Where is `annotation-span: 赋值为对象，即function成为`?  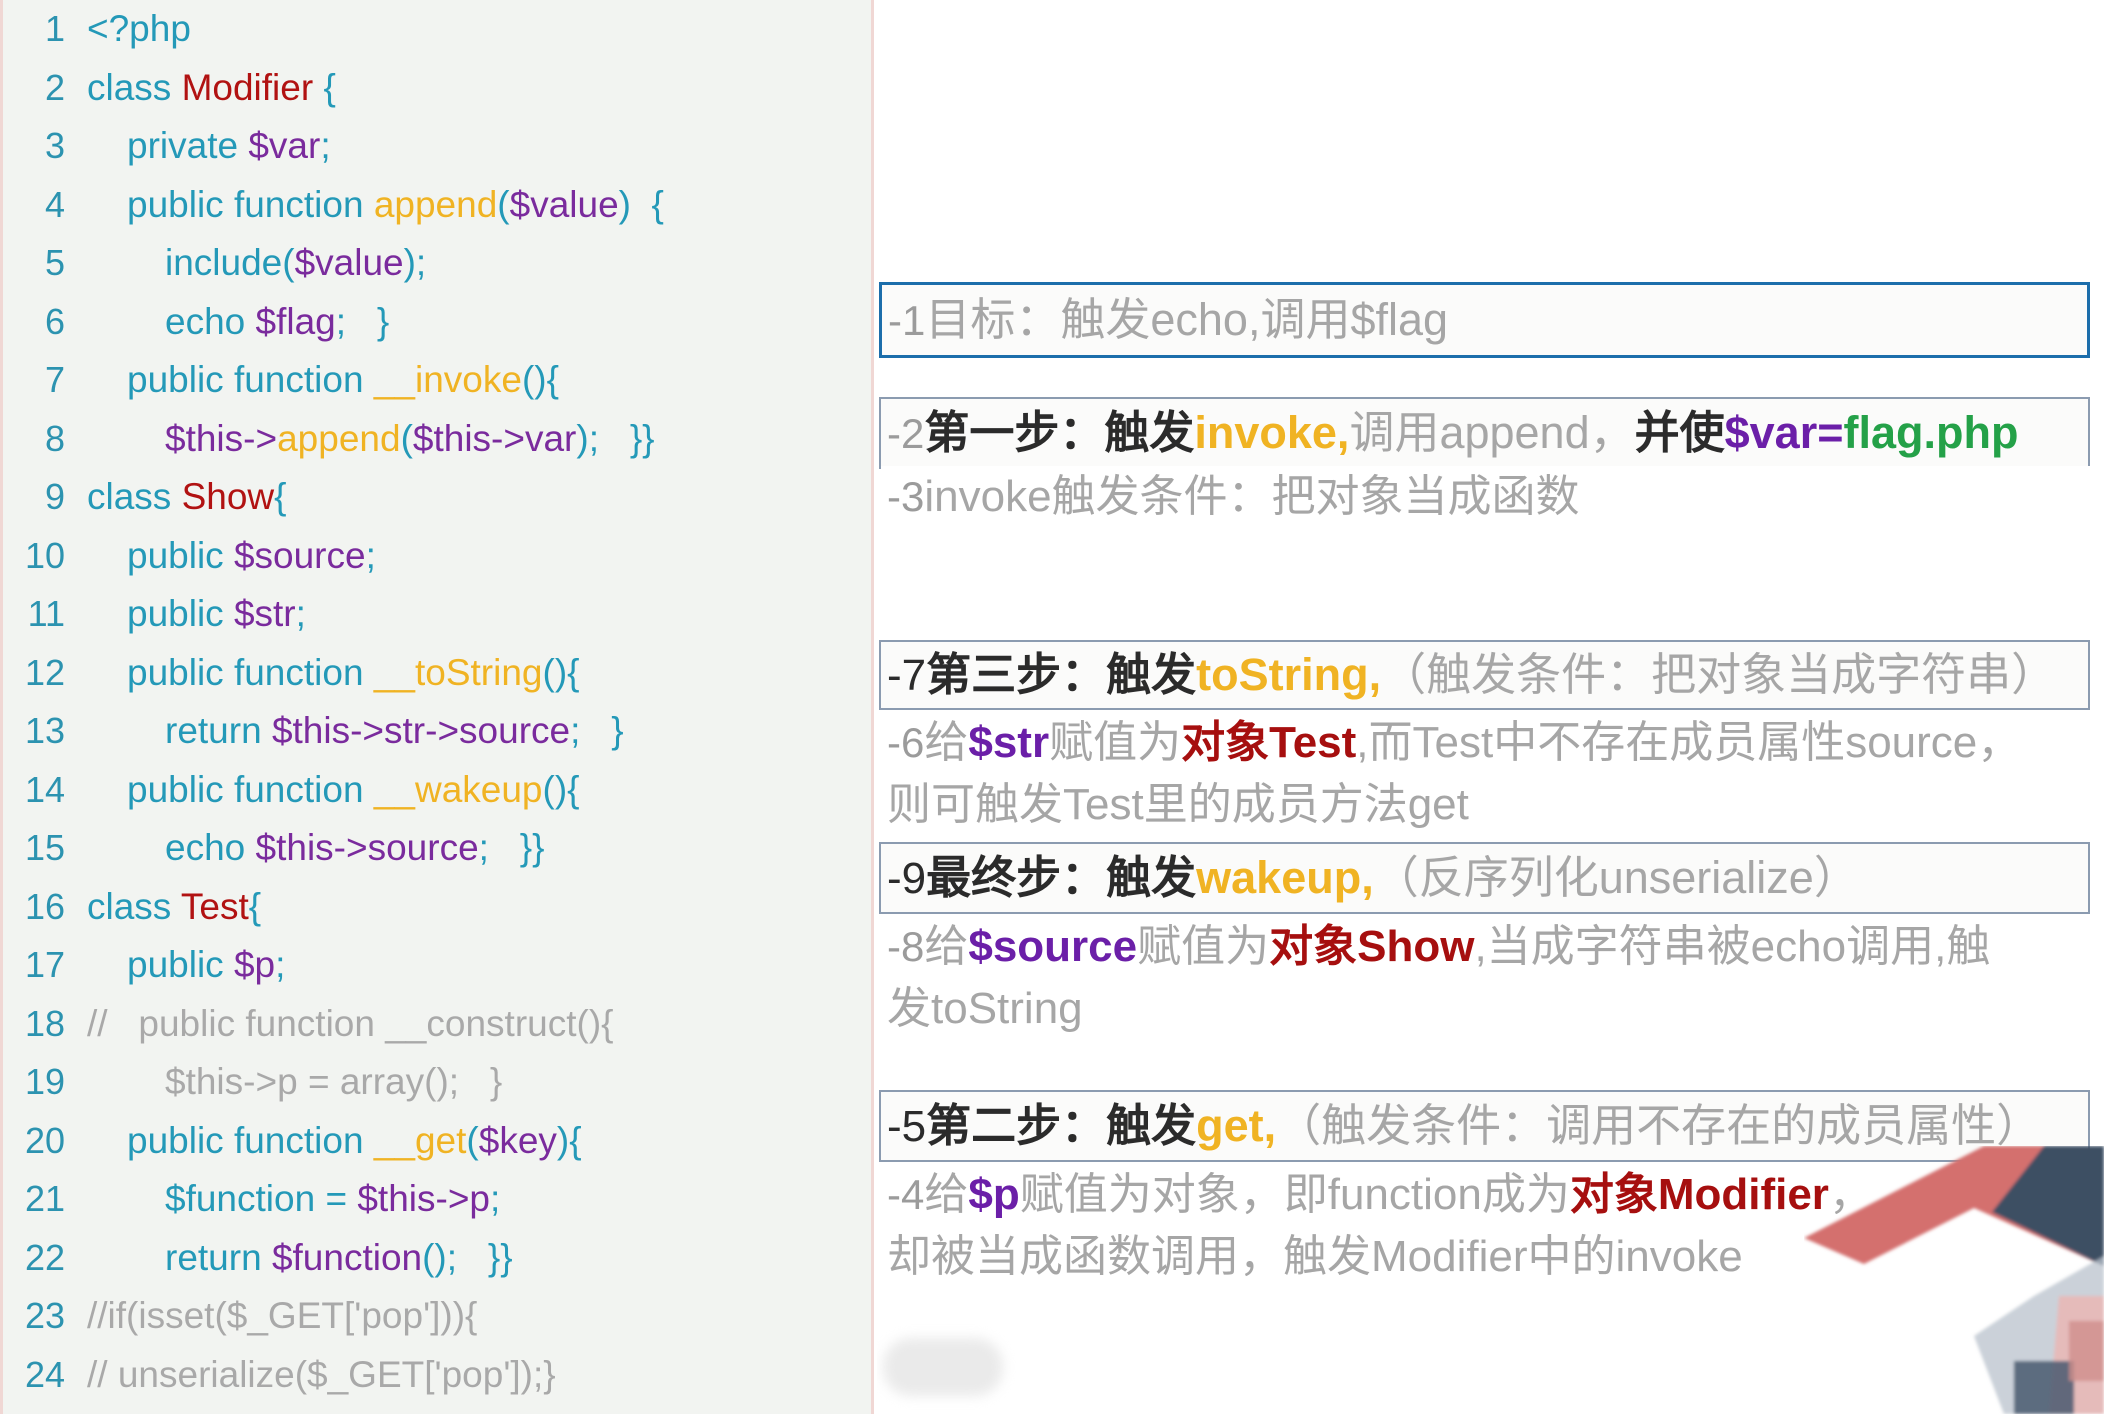 annotation-span: 赋值为对象，即function成为 is located at coordinates (1294, 1194).